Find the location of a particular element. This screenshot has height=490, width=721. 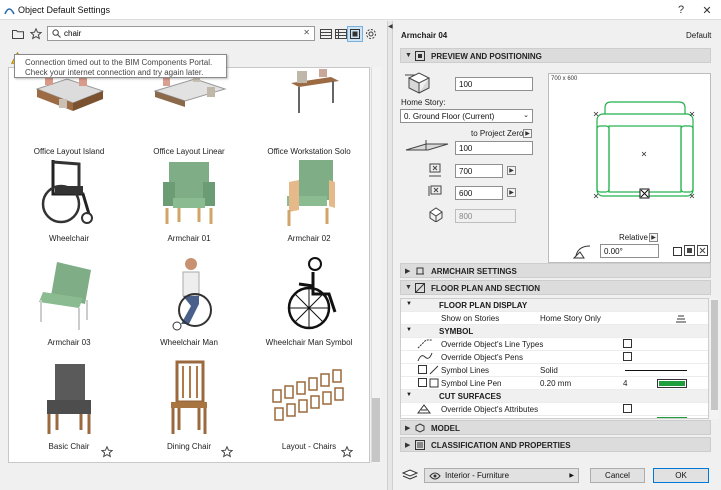

partial-swatch is located at coordinates (672, 417).